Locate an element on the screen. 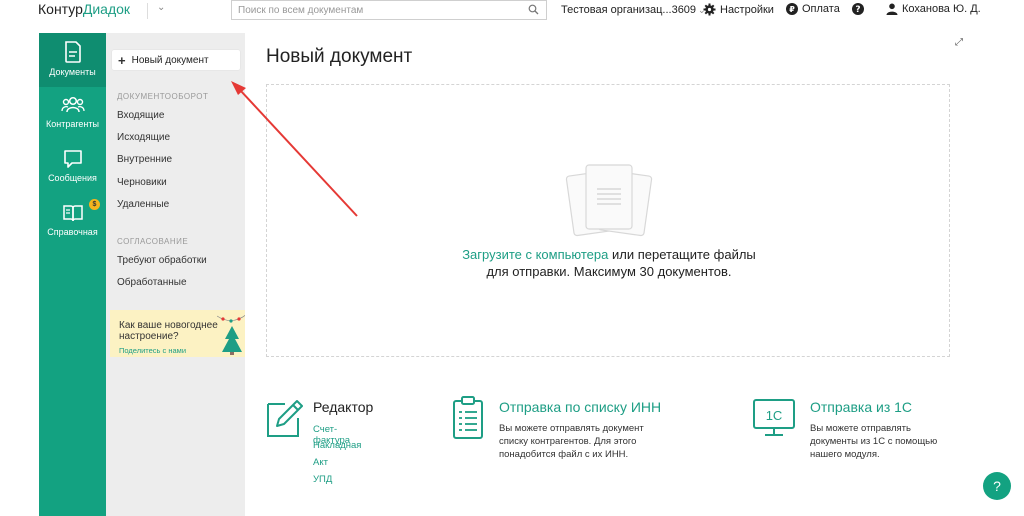 Image resolution: width=1024 pixels, height=516 pixels. user-name: Коханова Ю. Д. is located at coordinates (941, 9).